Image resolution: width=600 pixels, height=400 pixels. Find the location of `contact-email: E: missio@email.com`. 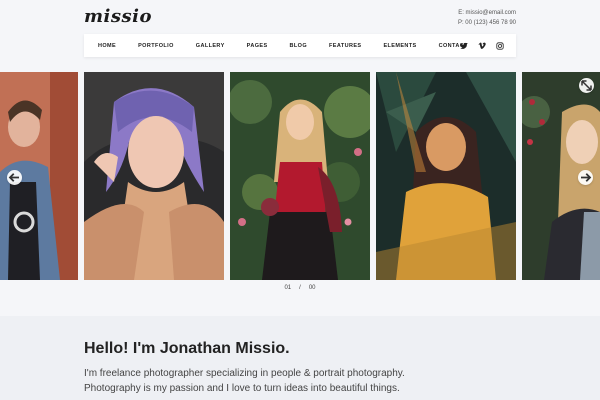

contact-email: E: missio@email.com is located at coordinates (487, 13).